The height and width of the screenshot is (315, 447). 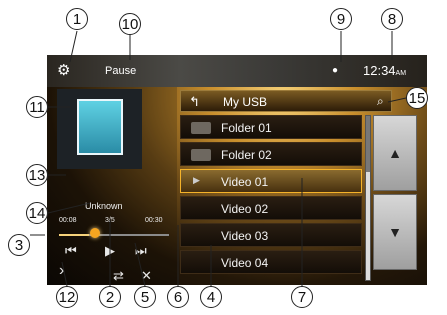 I want to click on list-item-label: Folder 01, so click(x=246, y=128).